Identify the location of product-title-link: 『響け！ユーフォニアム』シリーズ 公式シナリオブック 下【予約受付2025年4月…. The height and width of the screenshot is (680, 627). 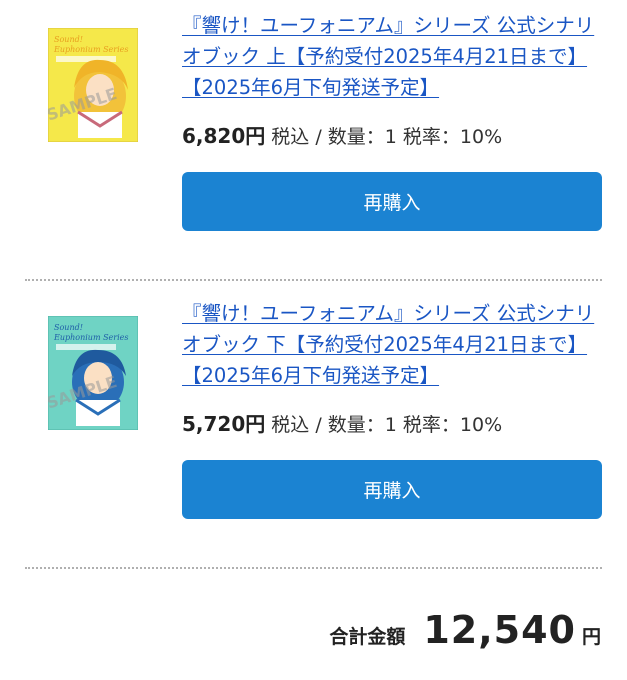
(391, 344).